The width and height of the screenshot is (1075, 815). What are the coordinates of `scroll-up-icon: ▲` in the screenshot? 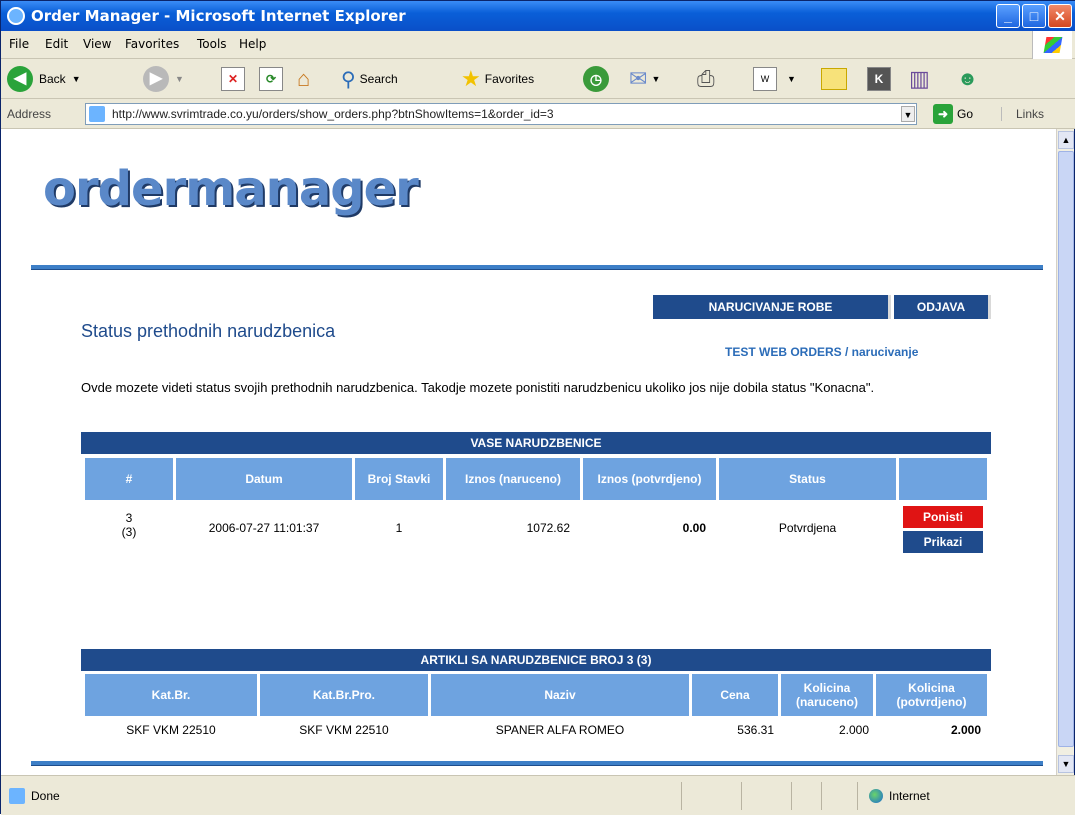 It's located at (1066, 140).